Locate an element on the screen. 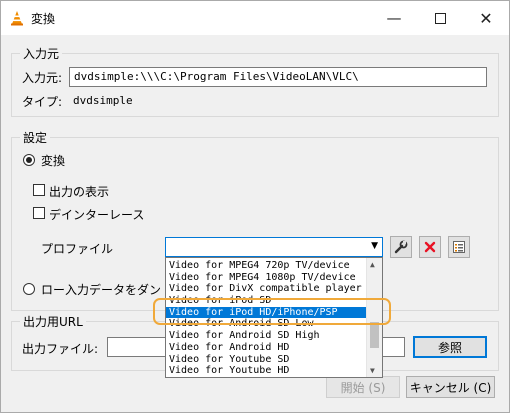  minimize-icon: — is located at coordinates (394, 18).